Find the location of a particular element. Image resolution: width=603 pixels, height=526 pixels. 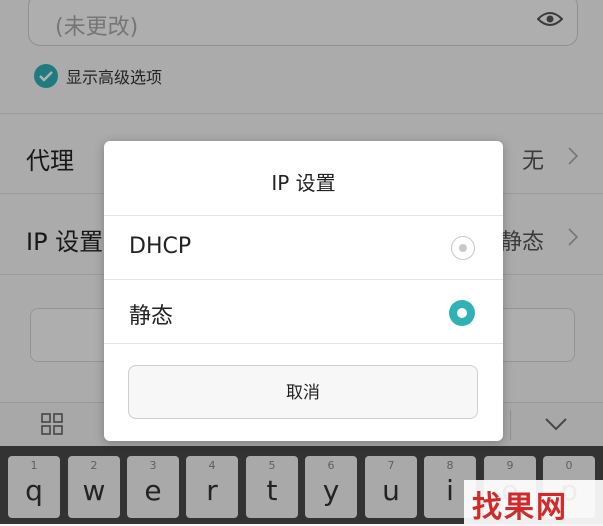

watermark: 找果网 is located at coordinates (533, 502).